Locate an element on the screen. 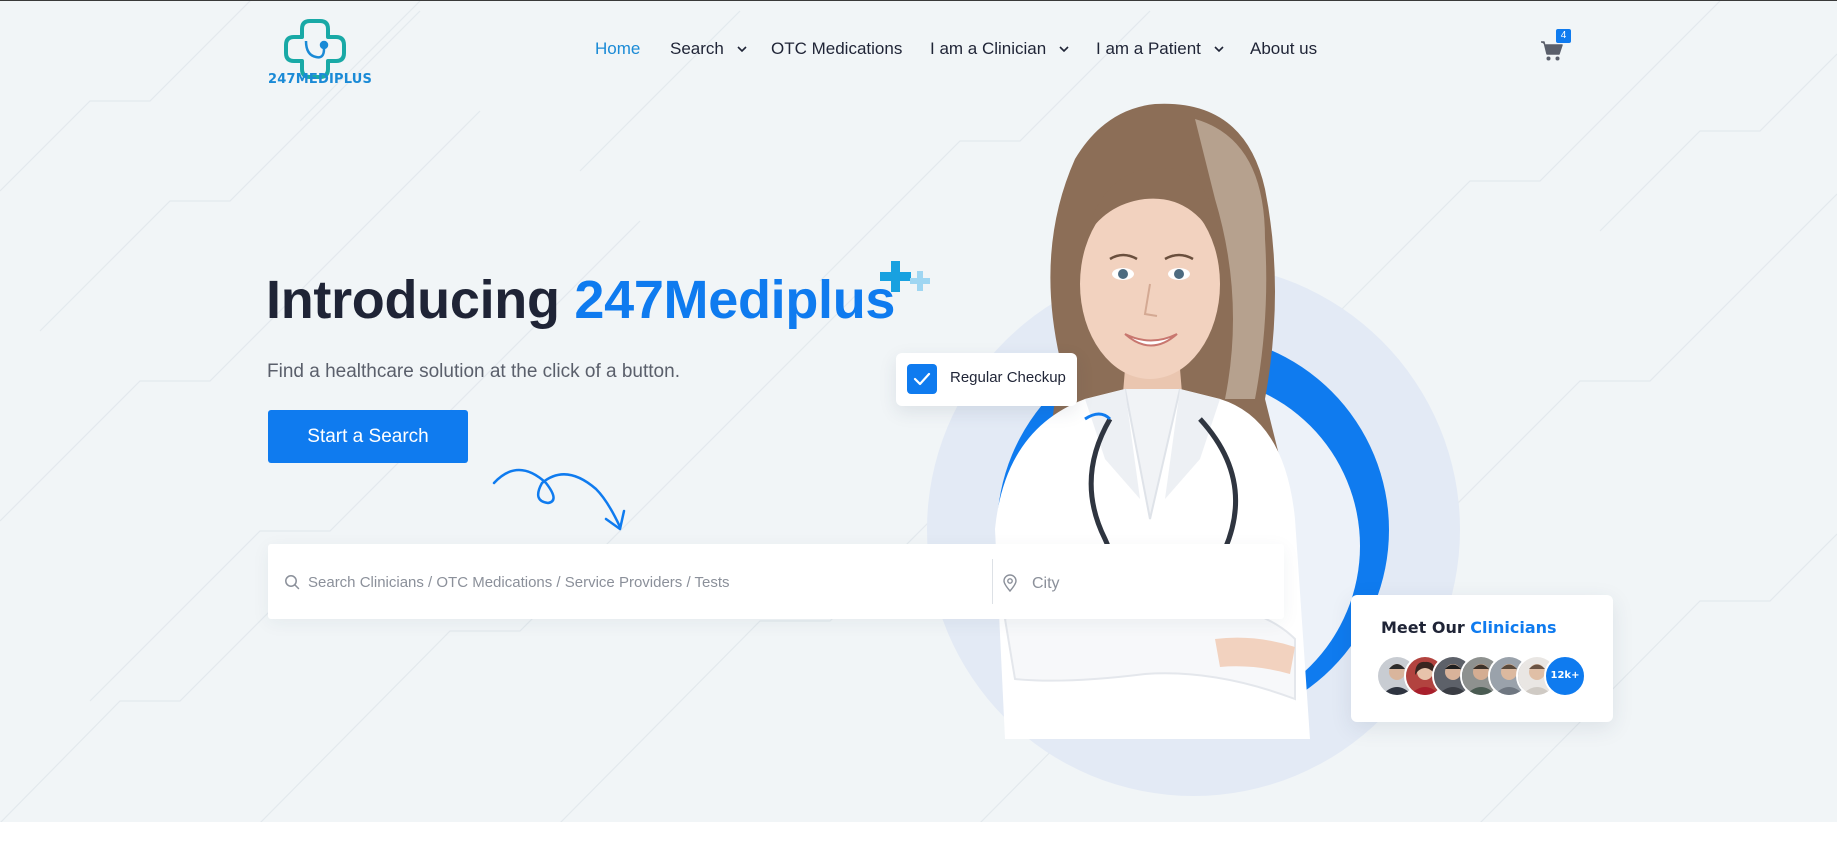 The width and height of the screenshot is (1837, 863). nav-home-label: Home is located at coordinates (618, 48).